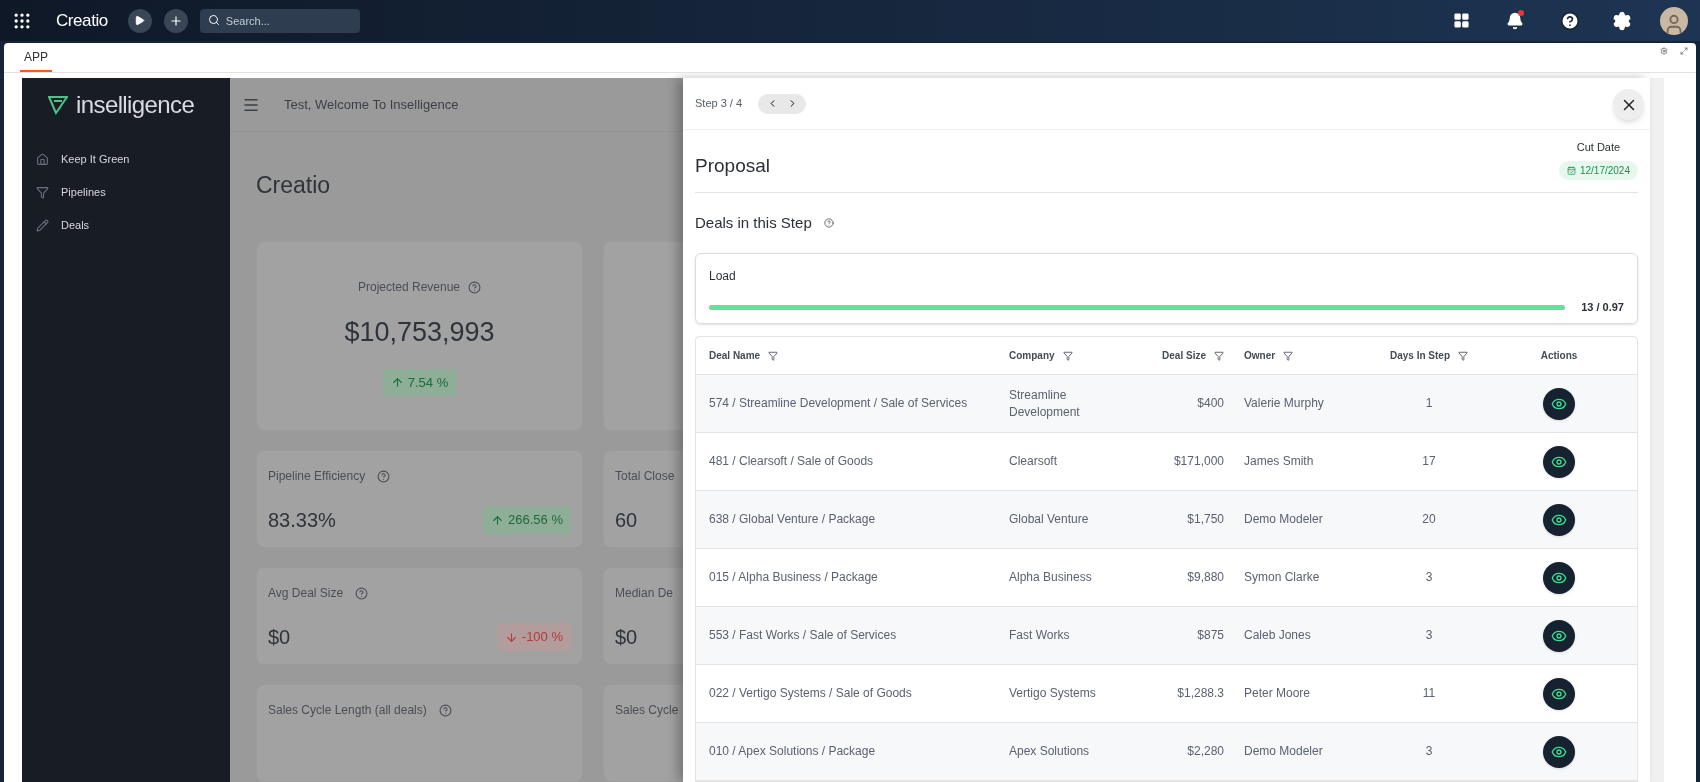 The height and width of the screenshot is (782, 1700). What do you see at coordinates (838, 403) in the screenshot?
I see `table-cell: 574 / Streamline Development / Sale of Services` at bounding box center [838, 403].